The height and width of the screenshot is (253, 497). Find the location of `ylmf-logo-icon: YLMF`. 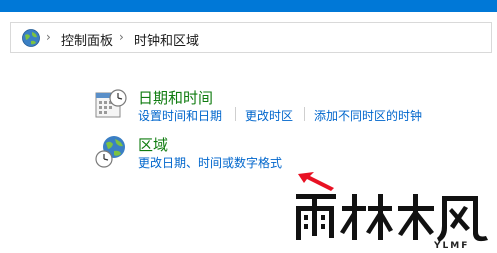

ylmf-logo-icon: YLMF is located at coordinates (392, 222).